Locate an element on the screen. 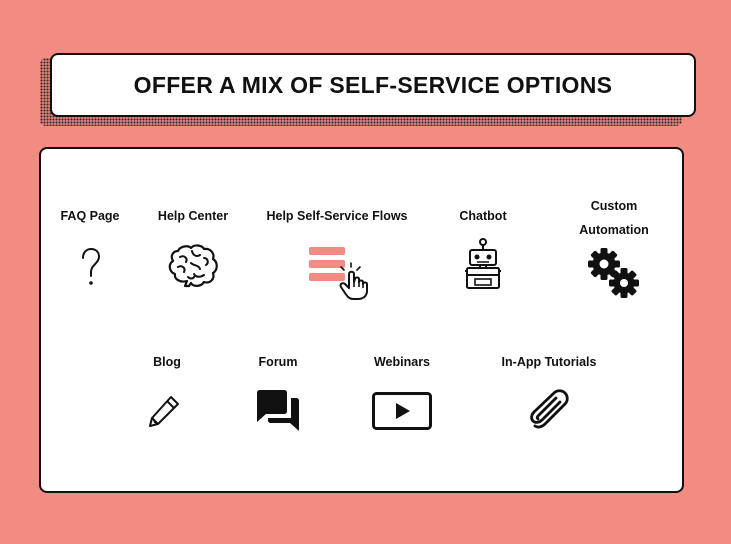 This screenshot has height=544, width=731. option-label-automation: Automation is located at coordinates (614, 230).